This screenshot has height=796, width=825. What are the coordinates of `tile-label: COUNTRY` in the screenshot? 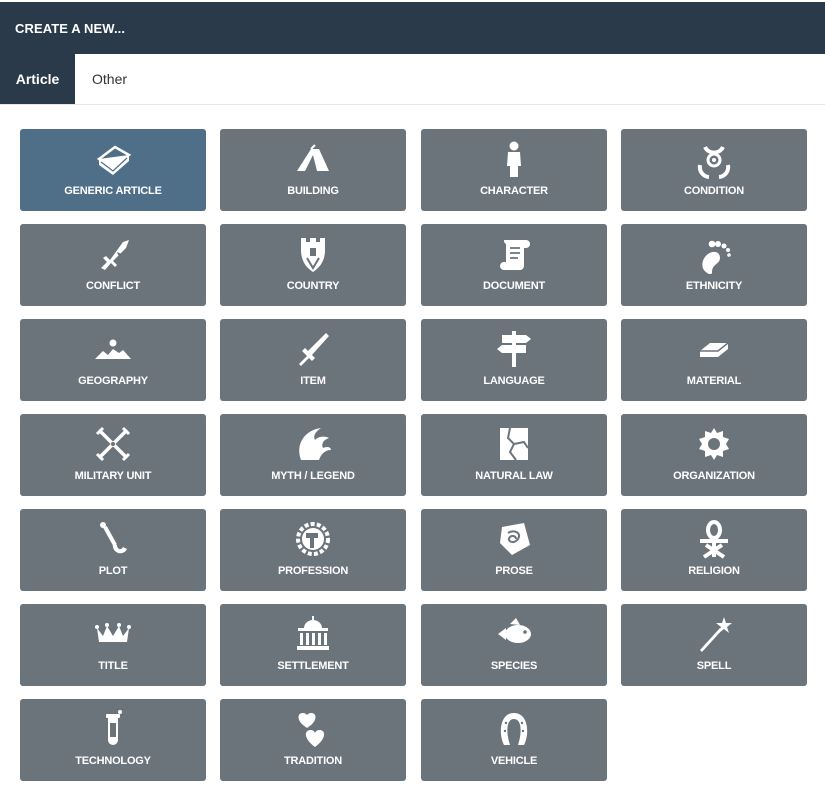 It's located at (313, 286).